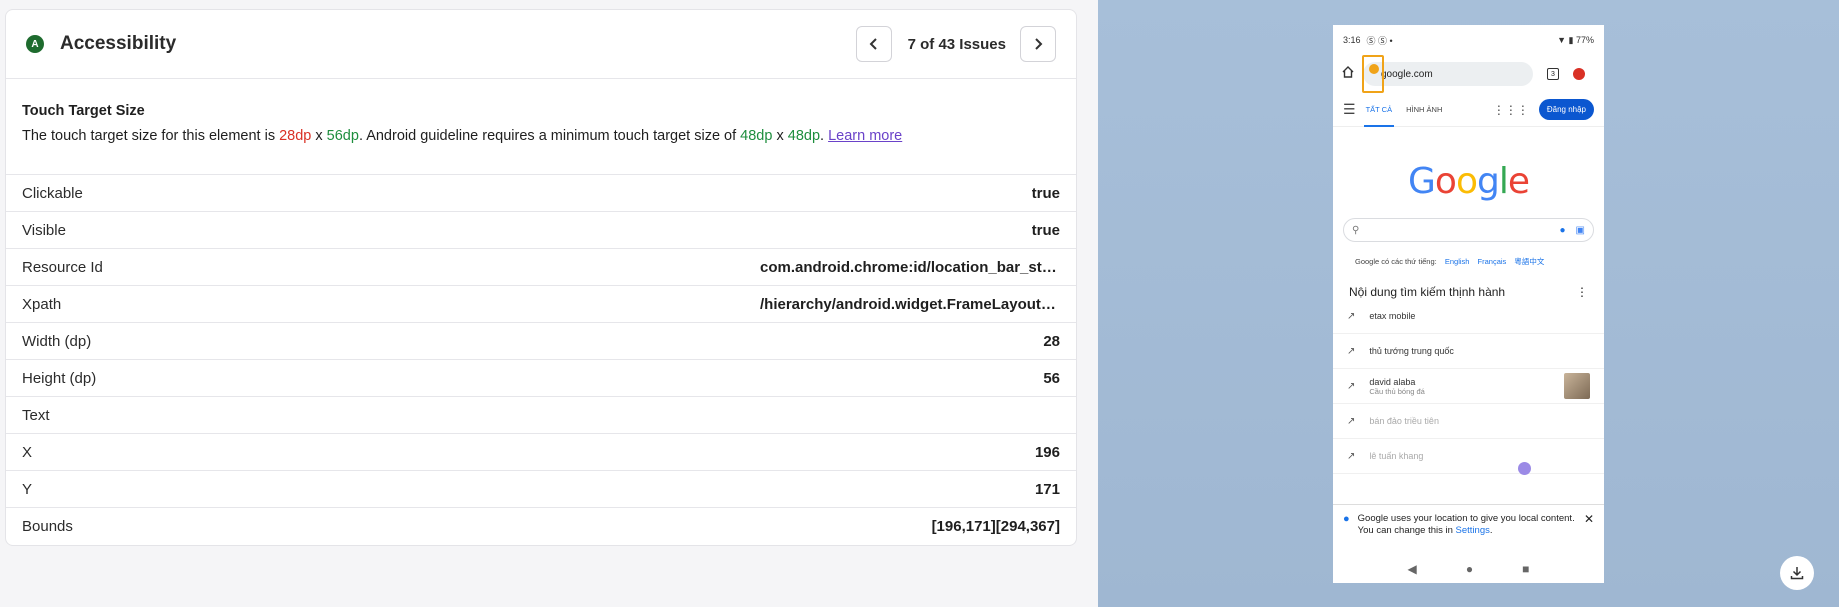 The image size is (1839, 607). Describe the element at coordinates (1396, 261) in the screenshot. I see `language-prefix: Google có các thứ tiếng:` at that location.